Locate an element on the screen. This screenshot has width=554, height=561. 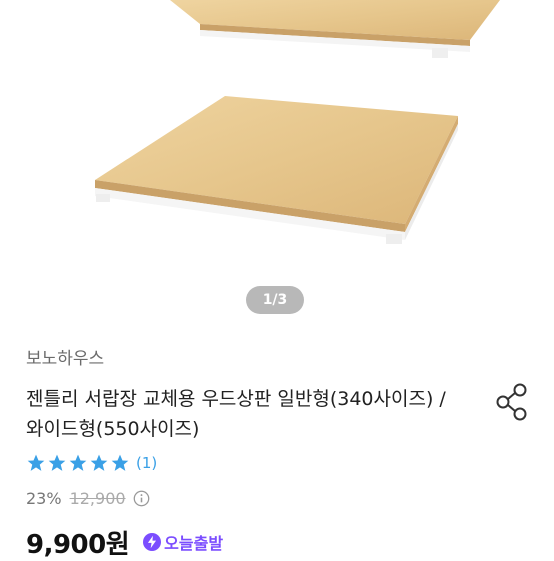
sale-price: 9,900원 is located at coordinates (78, 544).